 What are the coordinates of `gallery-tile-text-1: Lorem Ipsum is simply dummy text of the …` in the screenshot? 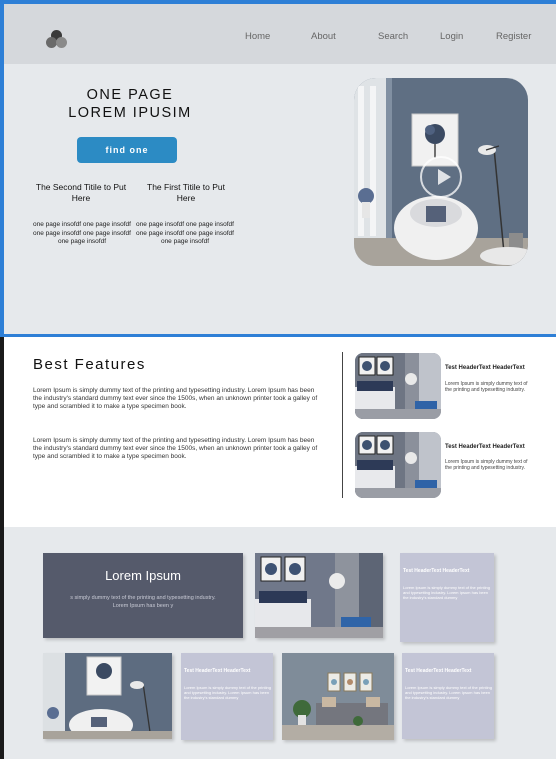 It's located at (446, 592).